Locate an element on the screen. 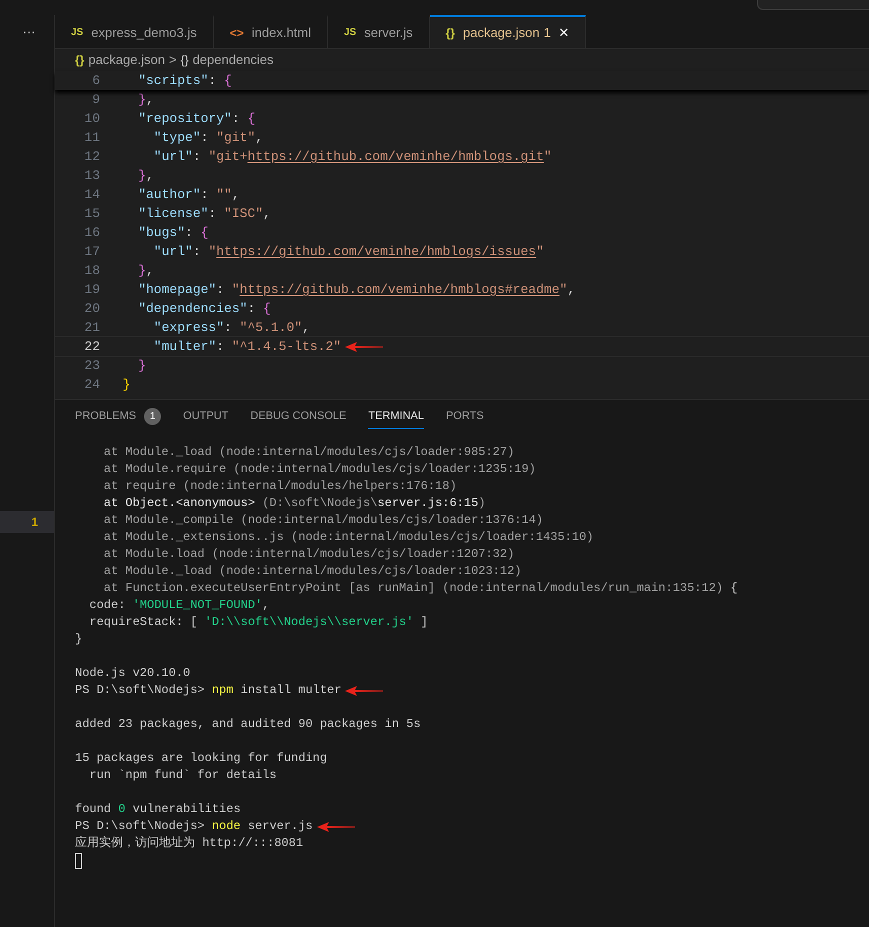  terminal-line: at Object.<anonymous> (D:\soft\Nodejs\server.js:6:15) is located at coordinates (294, 503).